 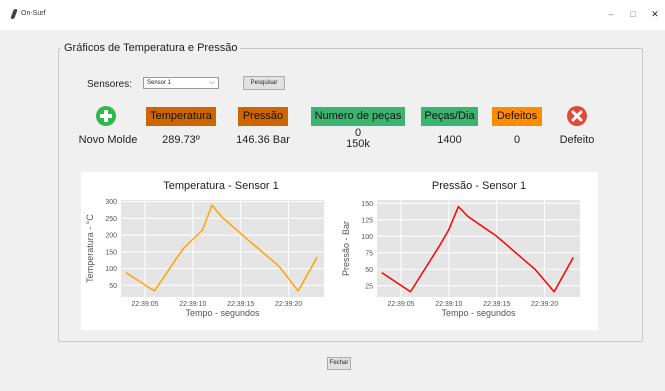 I want to click on search-button: Pesquisar, so click(x=264, y=83).